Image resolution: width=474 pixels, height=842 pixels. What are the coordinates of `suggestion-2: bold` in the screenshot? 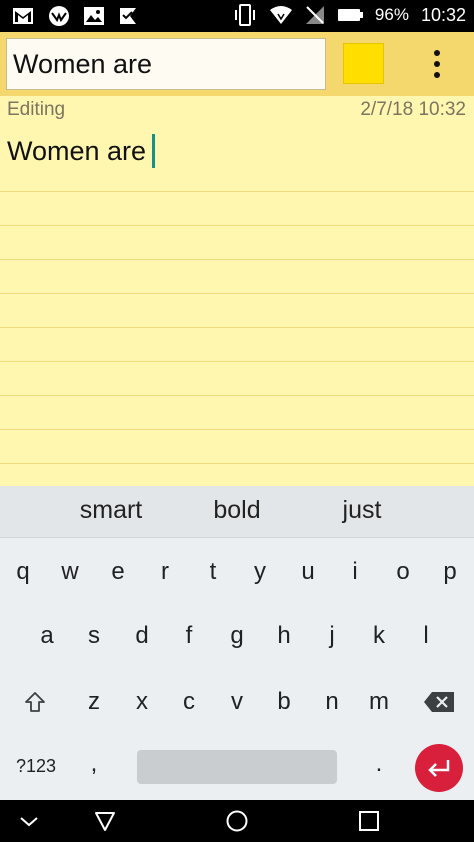 It's located at (237, 510).